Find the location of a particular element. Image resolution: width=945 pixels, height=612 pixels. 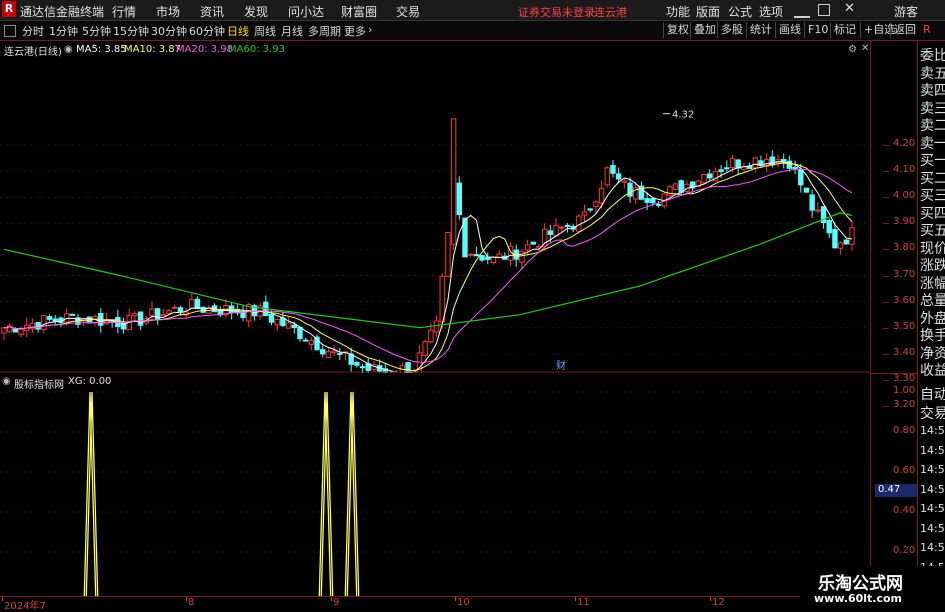

btn-tongji: 统计 is located at coordinates (760, 30).